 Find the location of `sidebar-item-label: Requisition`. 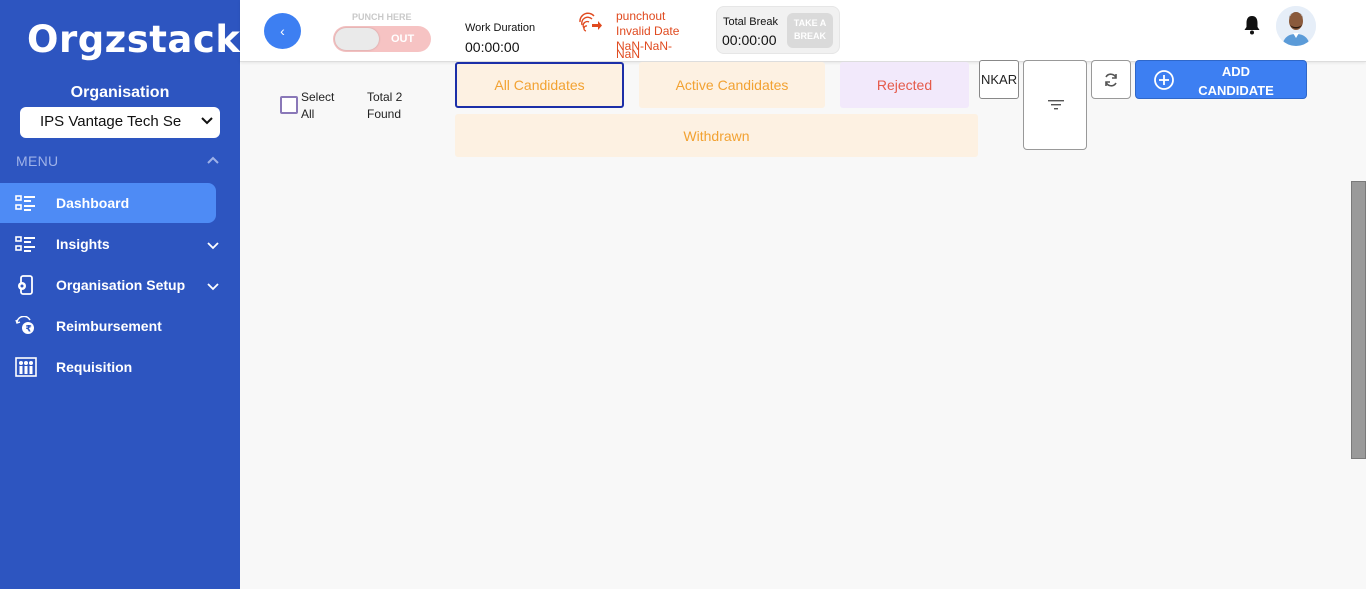

sidebar-item-label: Requisition is located at coordinates (94, 367).